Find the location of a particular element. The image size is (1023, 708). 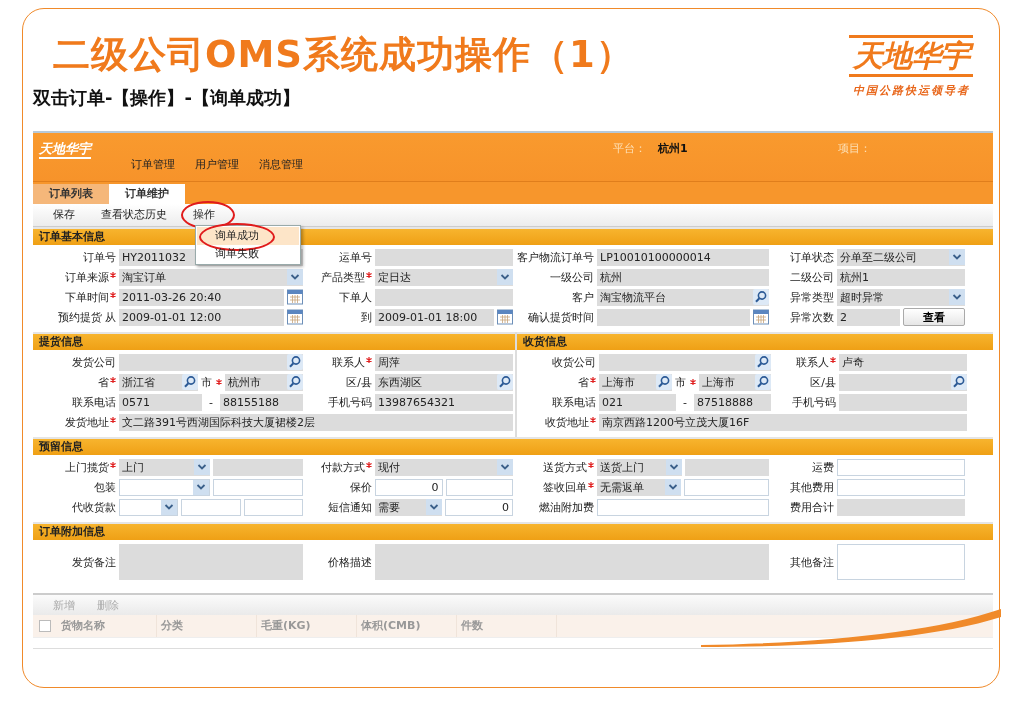

field-label: 预约提货 从 is located at coordinates (86, 317).